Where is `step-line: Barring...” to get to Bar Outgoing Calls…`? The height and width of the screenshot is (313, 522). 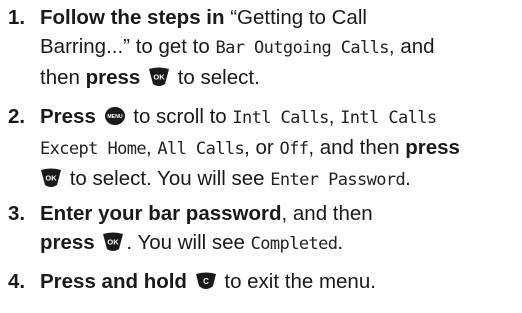 step-line: Barring...” to get to Bar Outgoing Calls… is located at coordinates (280, 47).